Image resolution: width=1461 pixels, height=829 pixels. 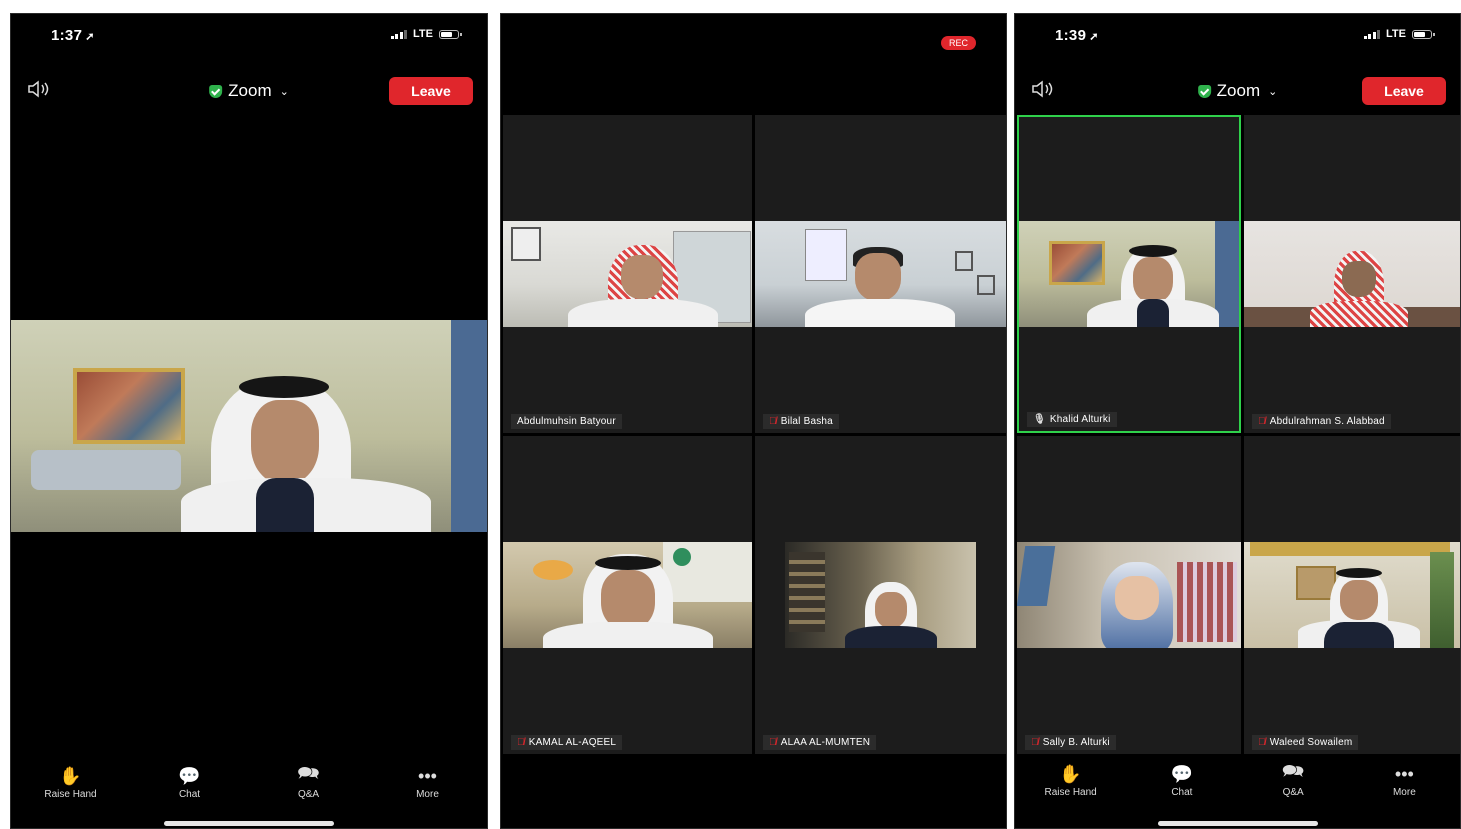 What do you see at coordinates (825, 742) in the screenshot?
I see `participant-name: ALAA AL-MUMTEN` at bounding box center [825, 742].